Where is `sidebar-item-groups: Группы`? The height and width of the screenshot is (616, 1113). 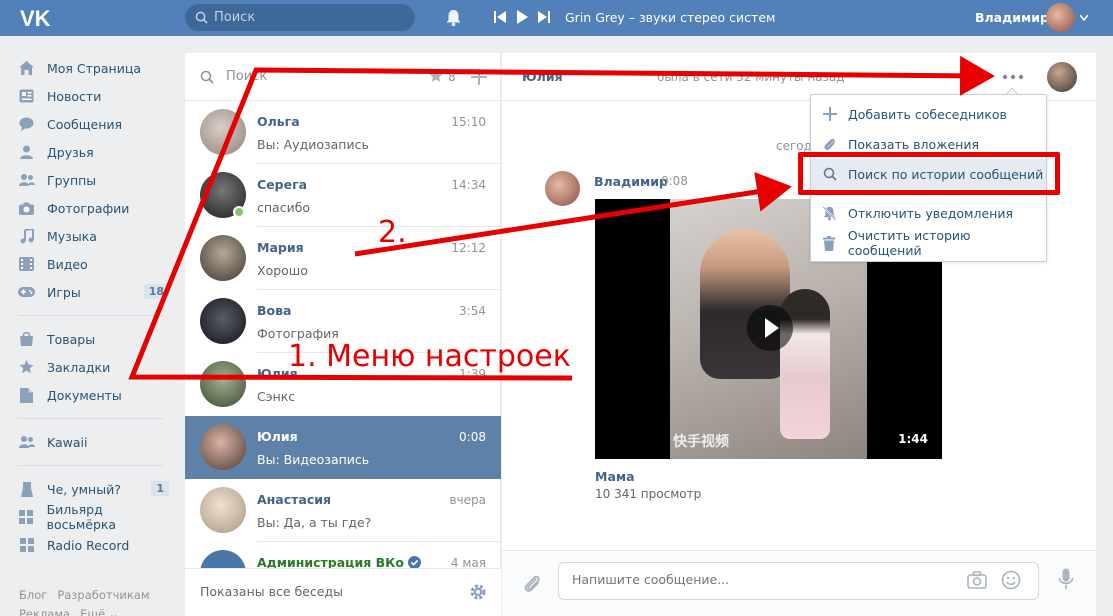 sidebar-item-groups: Группы is located at coordinates (95, 180).